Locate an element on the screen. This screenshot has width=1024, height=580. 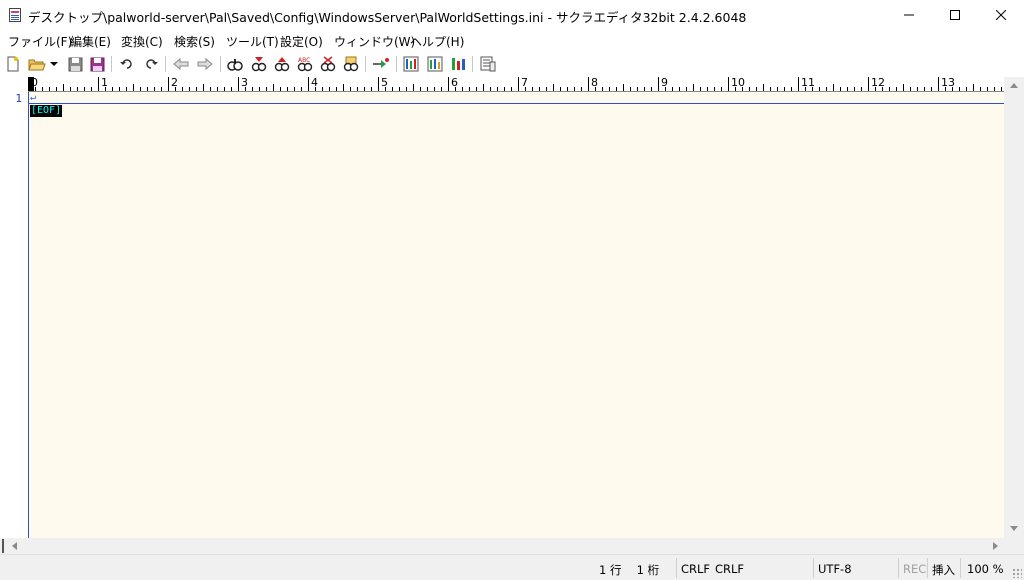
undo-icon is located at coordinates (127, 64).